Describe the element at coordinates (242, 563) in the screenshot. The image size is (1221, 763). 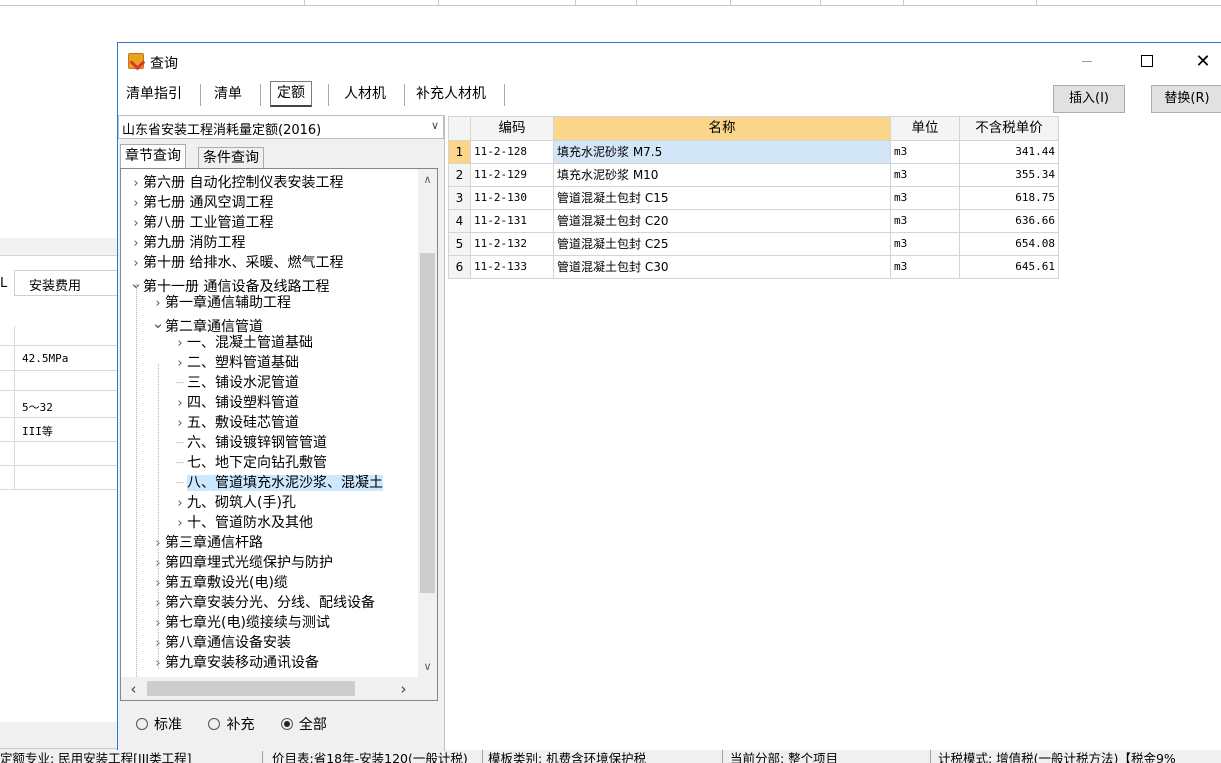
I see `tree-item: › 第四章埋式光缆保护与防护` at that location.